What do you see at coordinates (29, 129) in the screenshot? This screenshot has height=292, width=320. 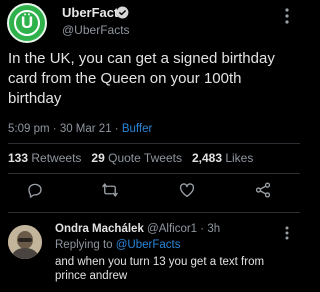 I see `tweet-time: 5:09 pm` at bounding box center [29, 129].